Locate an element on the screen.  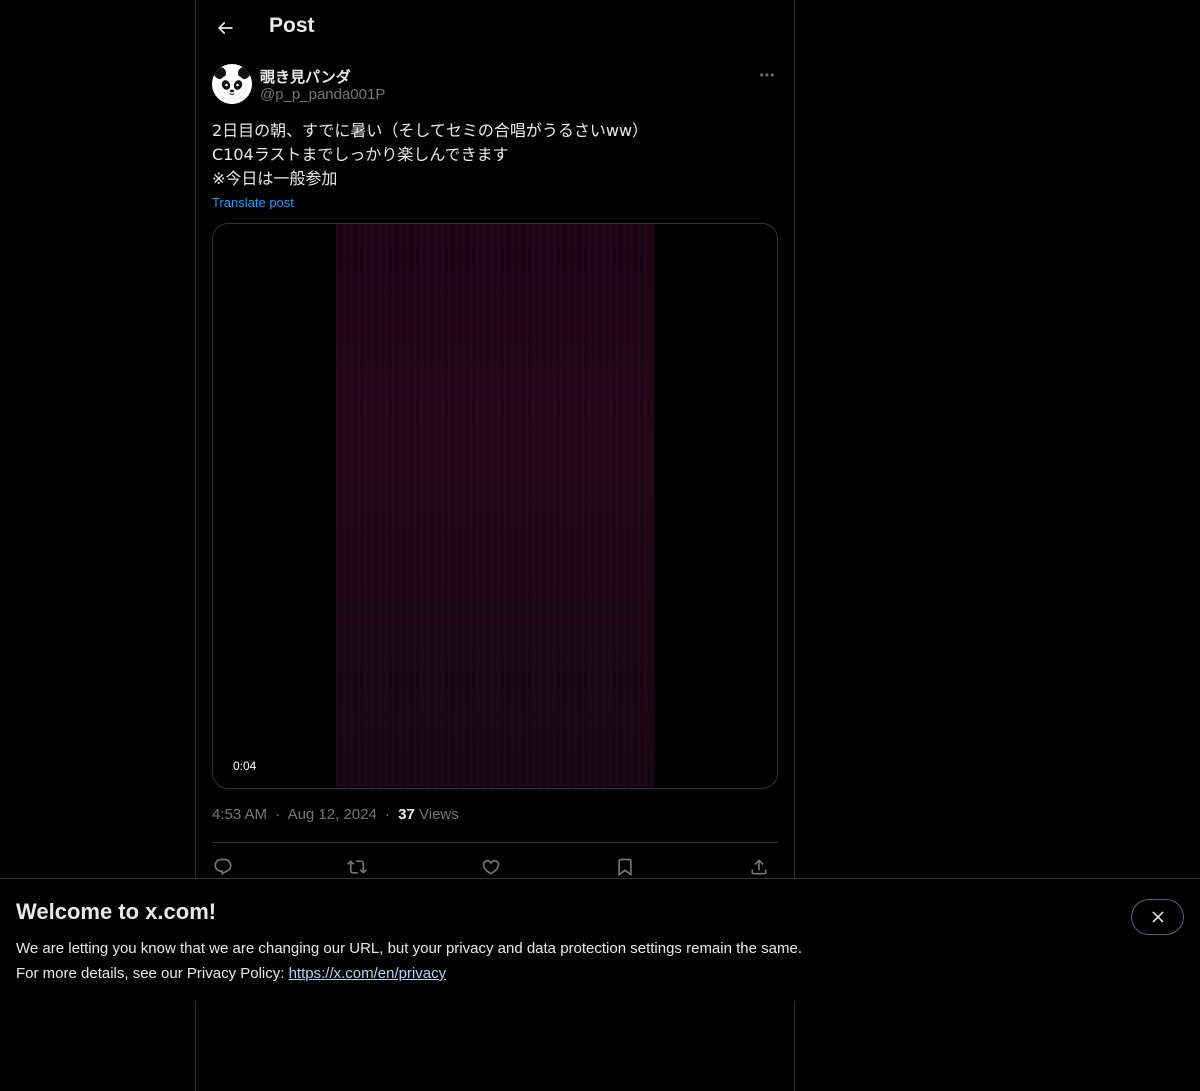
repost-icon is located at coordinates (357, 867).